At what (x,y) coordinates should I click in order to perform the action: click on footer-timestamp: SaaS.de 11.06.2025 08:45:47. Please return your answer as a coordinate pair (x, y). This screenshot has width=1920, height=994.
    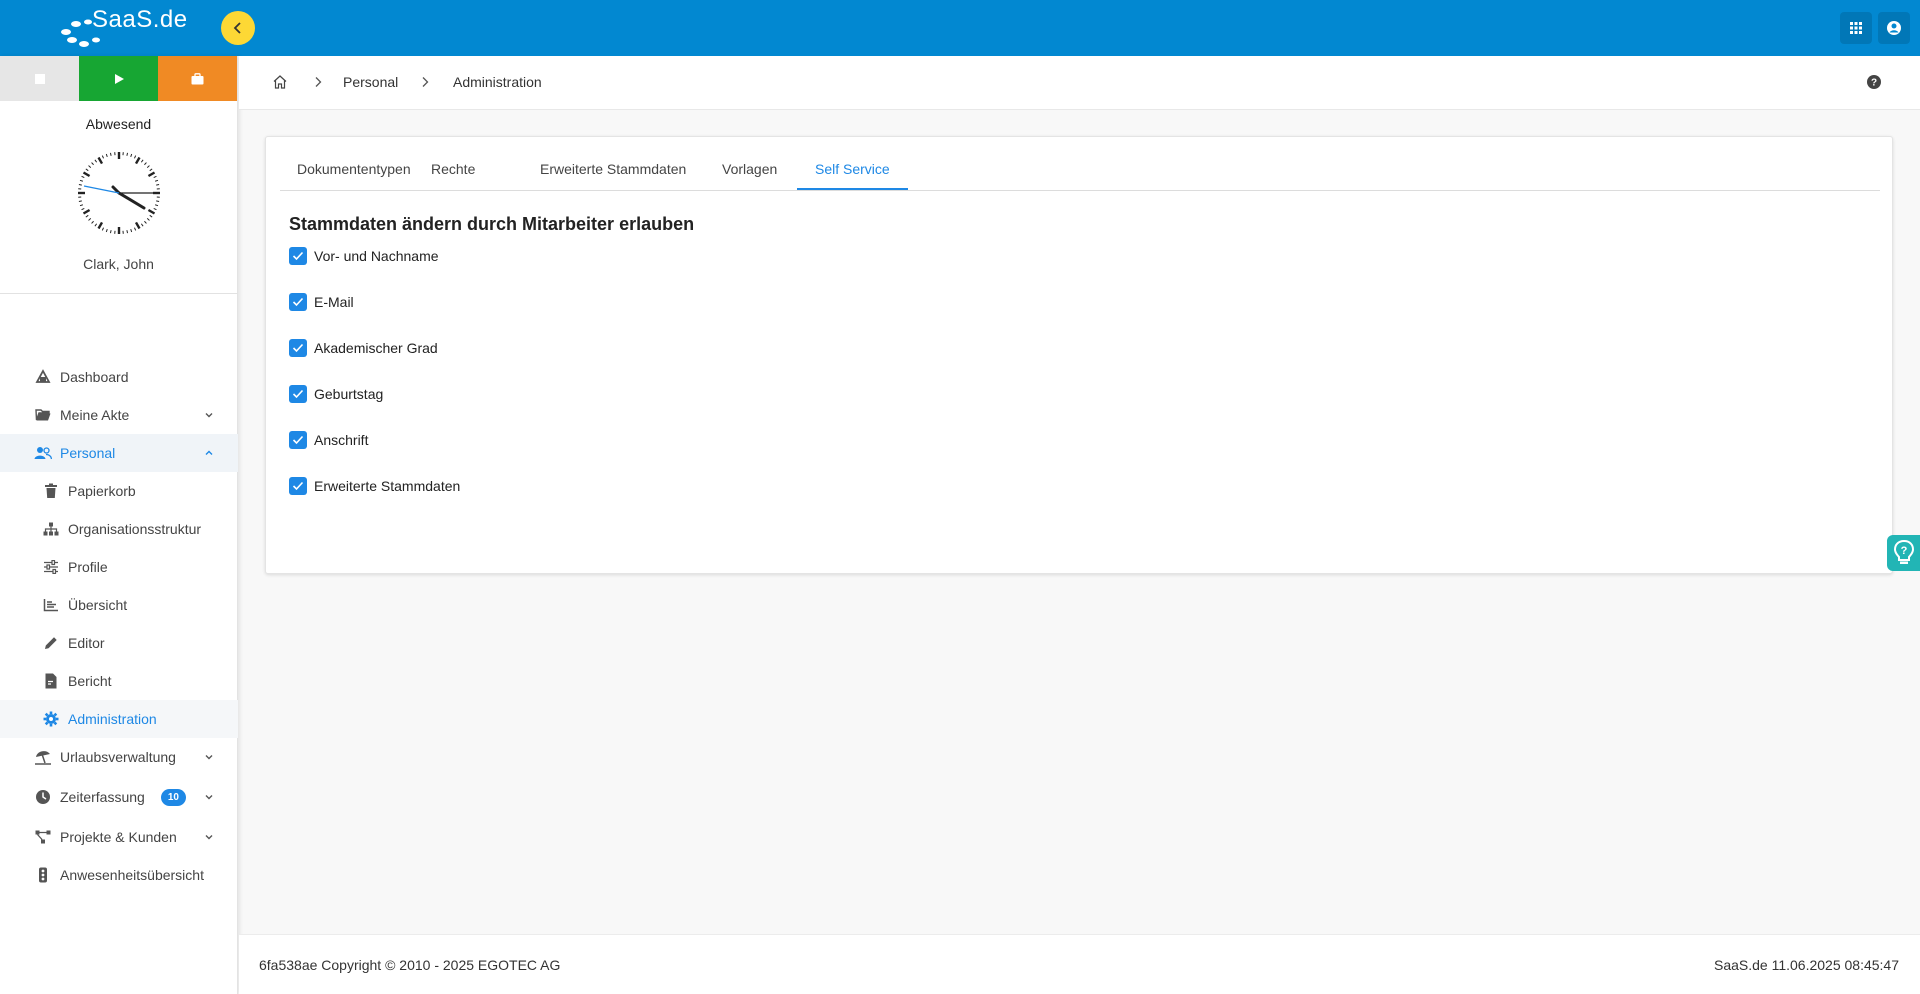
    Looking at the image, I should click on (1806, 965).